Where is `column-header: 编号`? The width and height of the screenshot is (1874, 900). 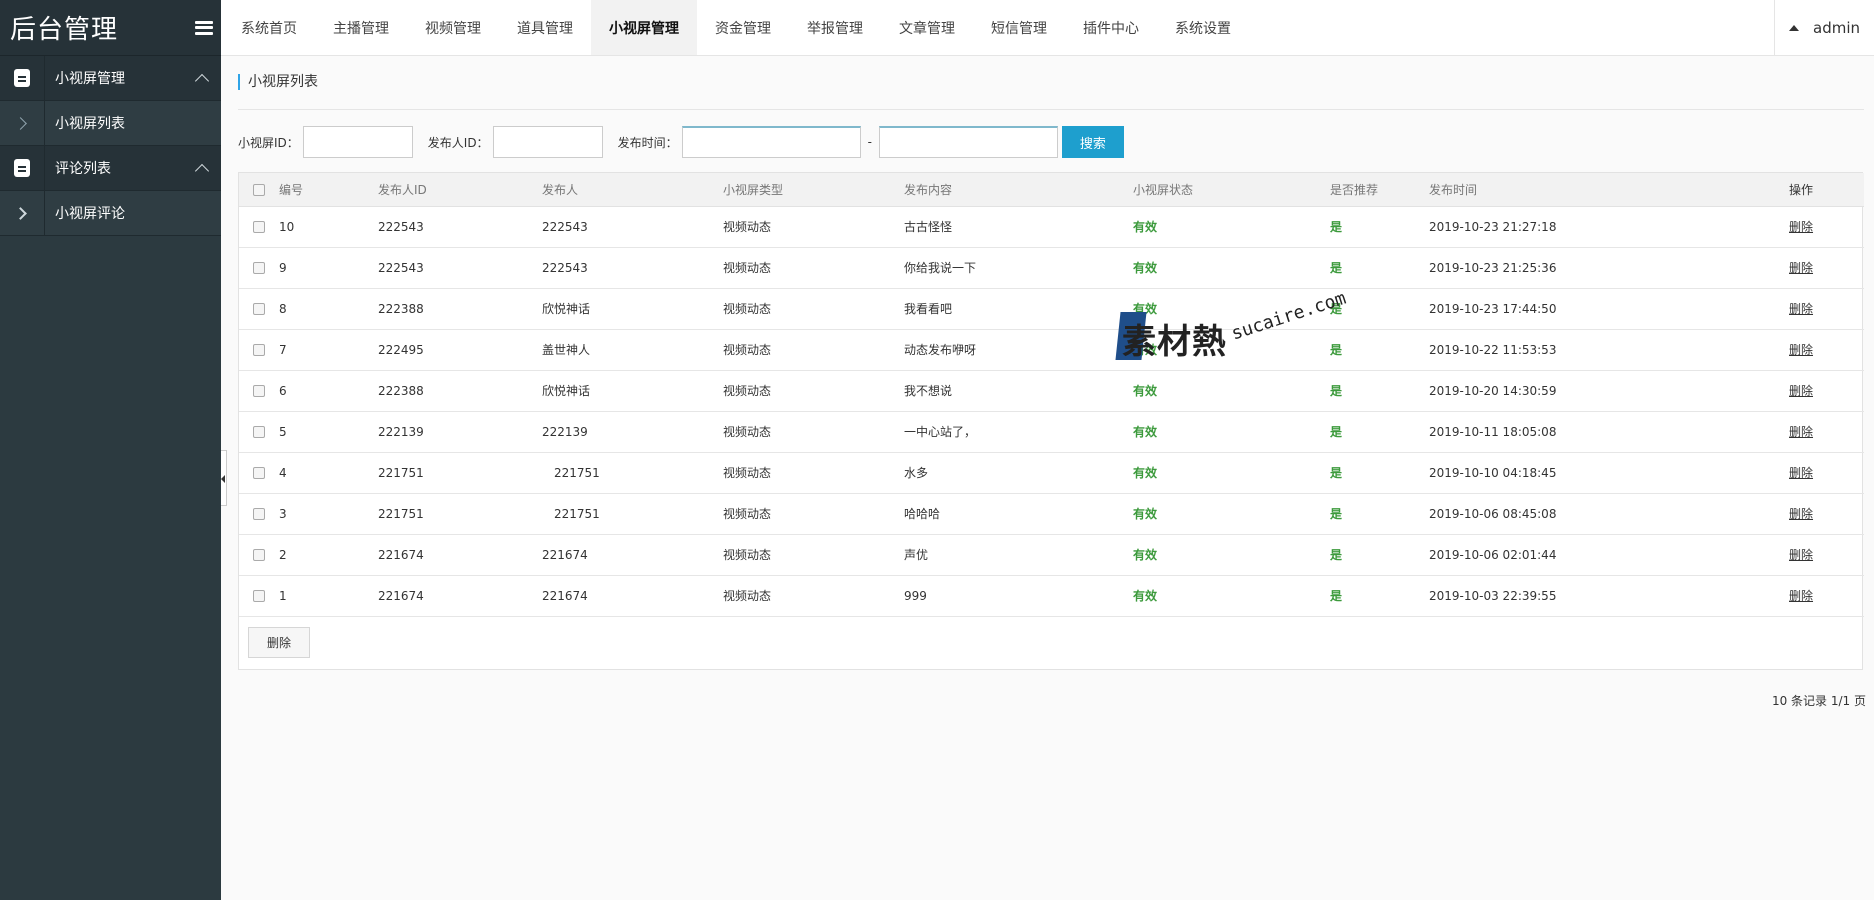 column-header: 编号 is located at coordinates (328, 190).